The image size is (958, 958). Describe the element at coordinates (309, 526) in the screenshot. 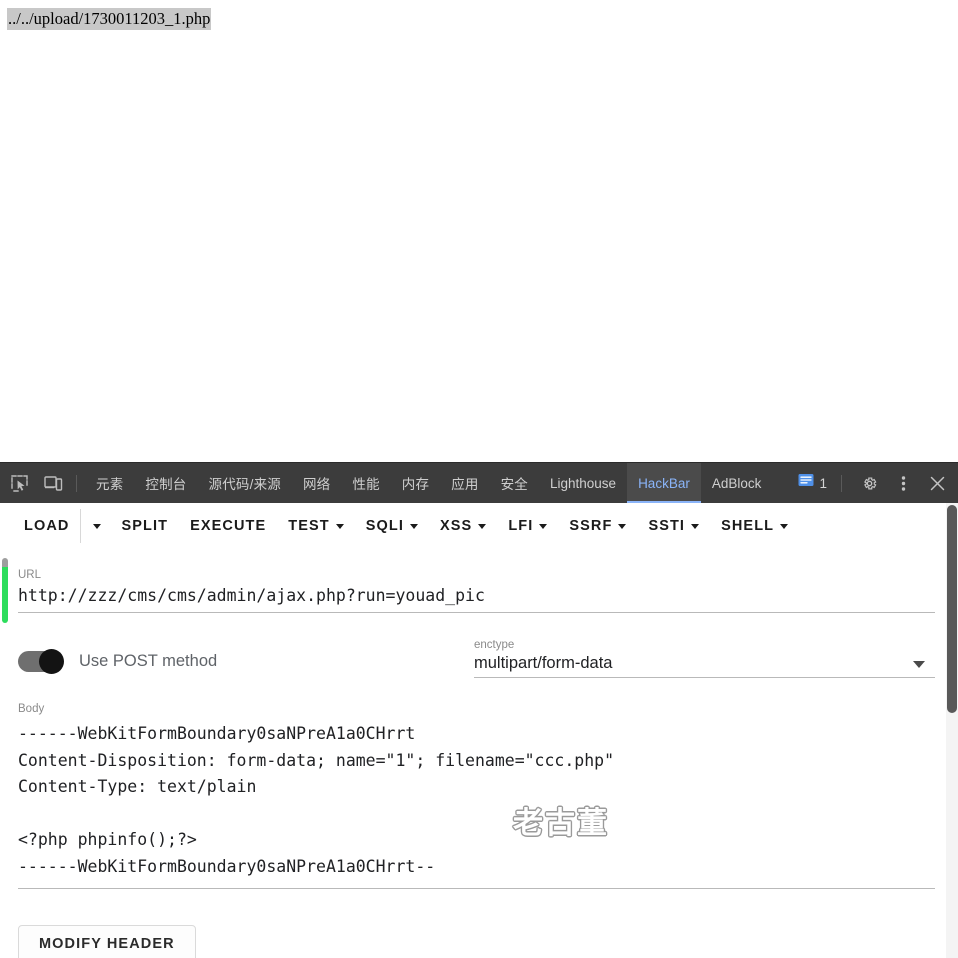

I see `button-label: TEST` at that location.